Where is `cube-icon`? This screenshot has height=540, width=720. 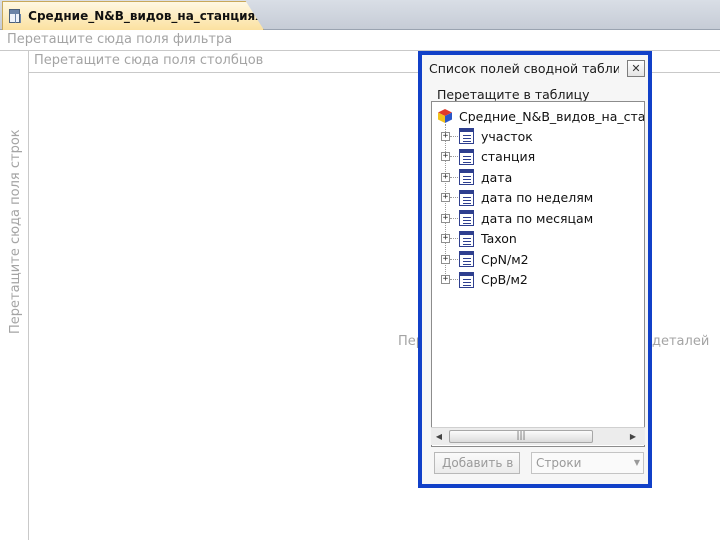 cube-icon is located at coordinates (445, 116).